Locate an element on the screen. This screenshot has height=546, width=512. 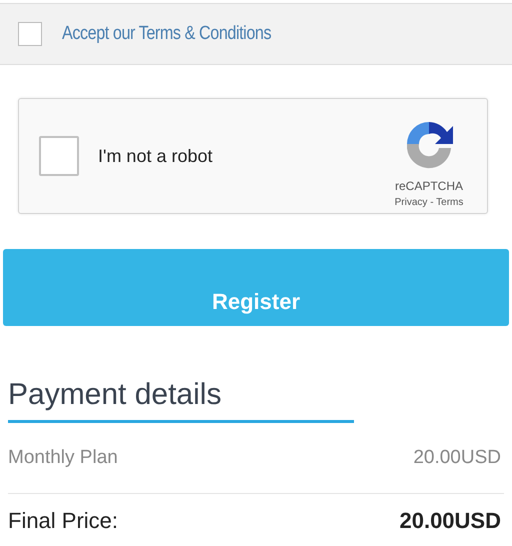
price-label: Final Price: is located at coordinates (63, 521).